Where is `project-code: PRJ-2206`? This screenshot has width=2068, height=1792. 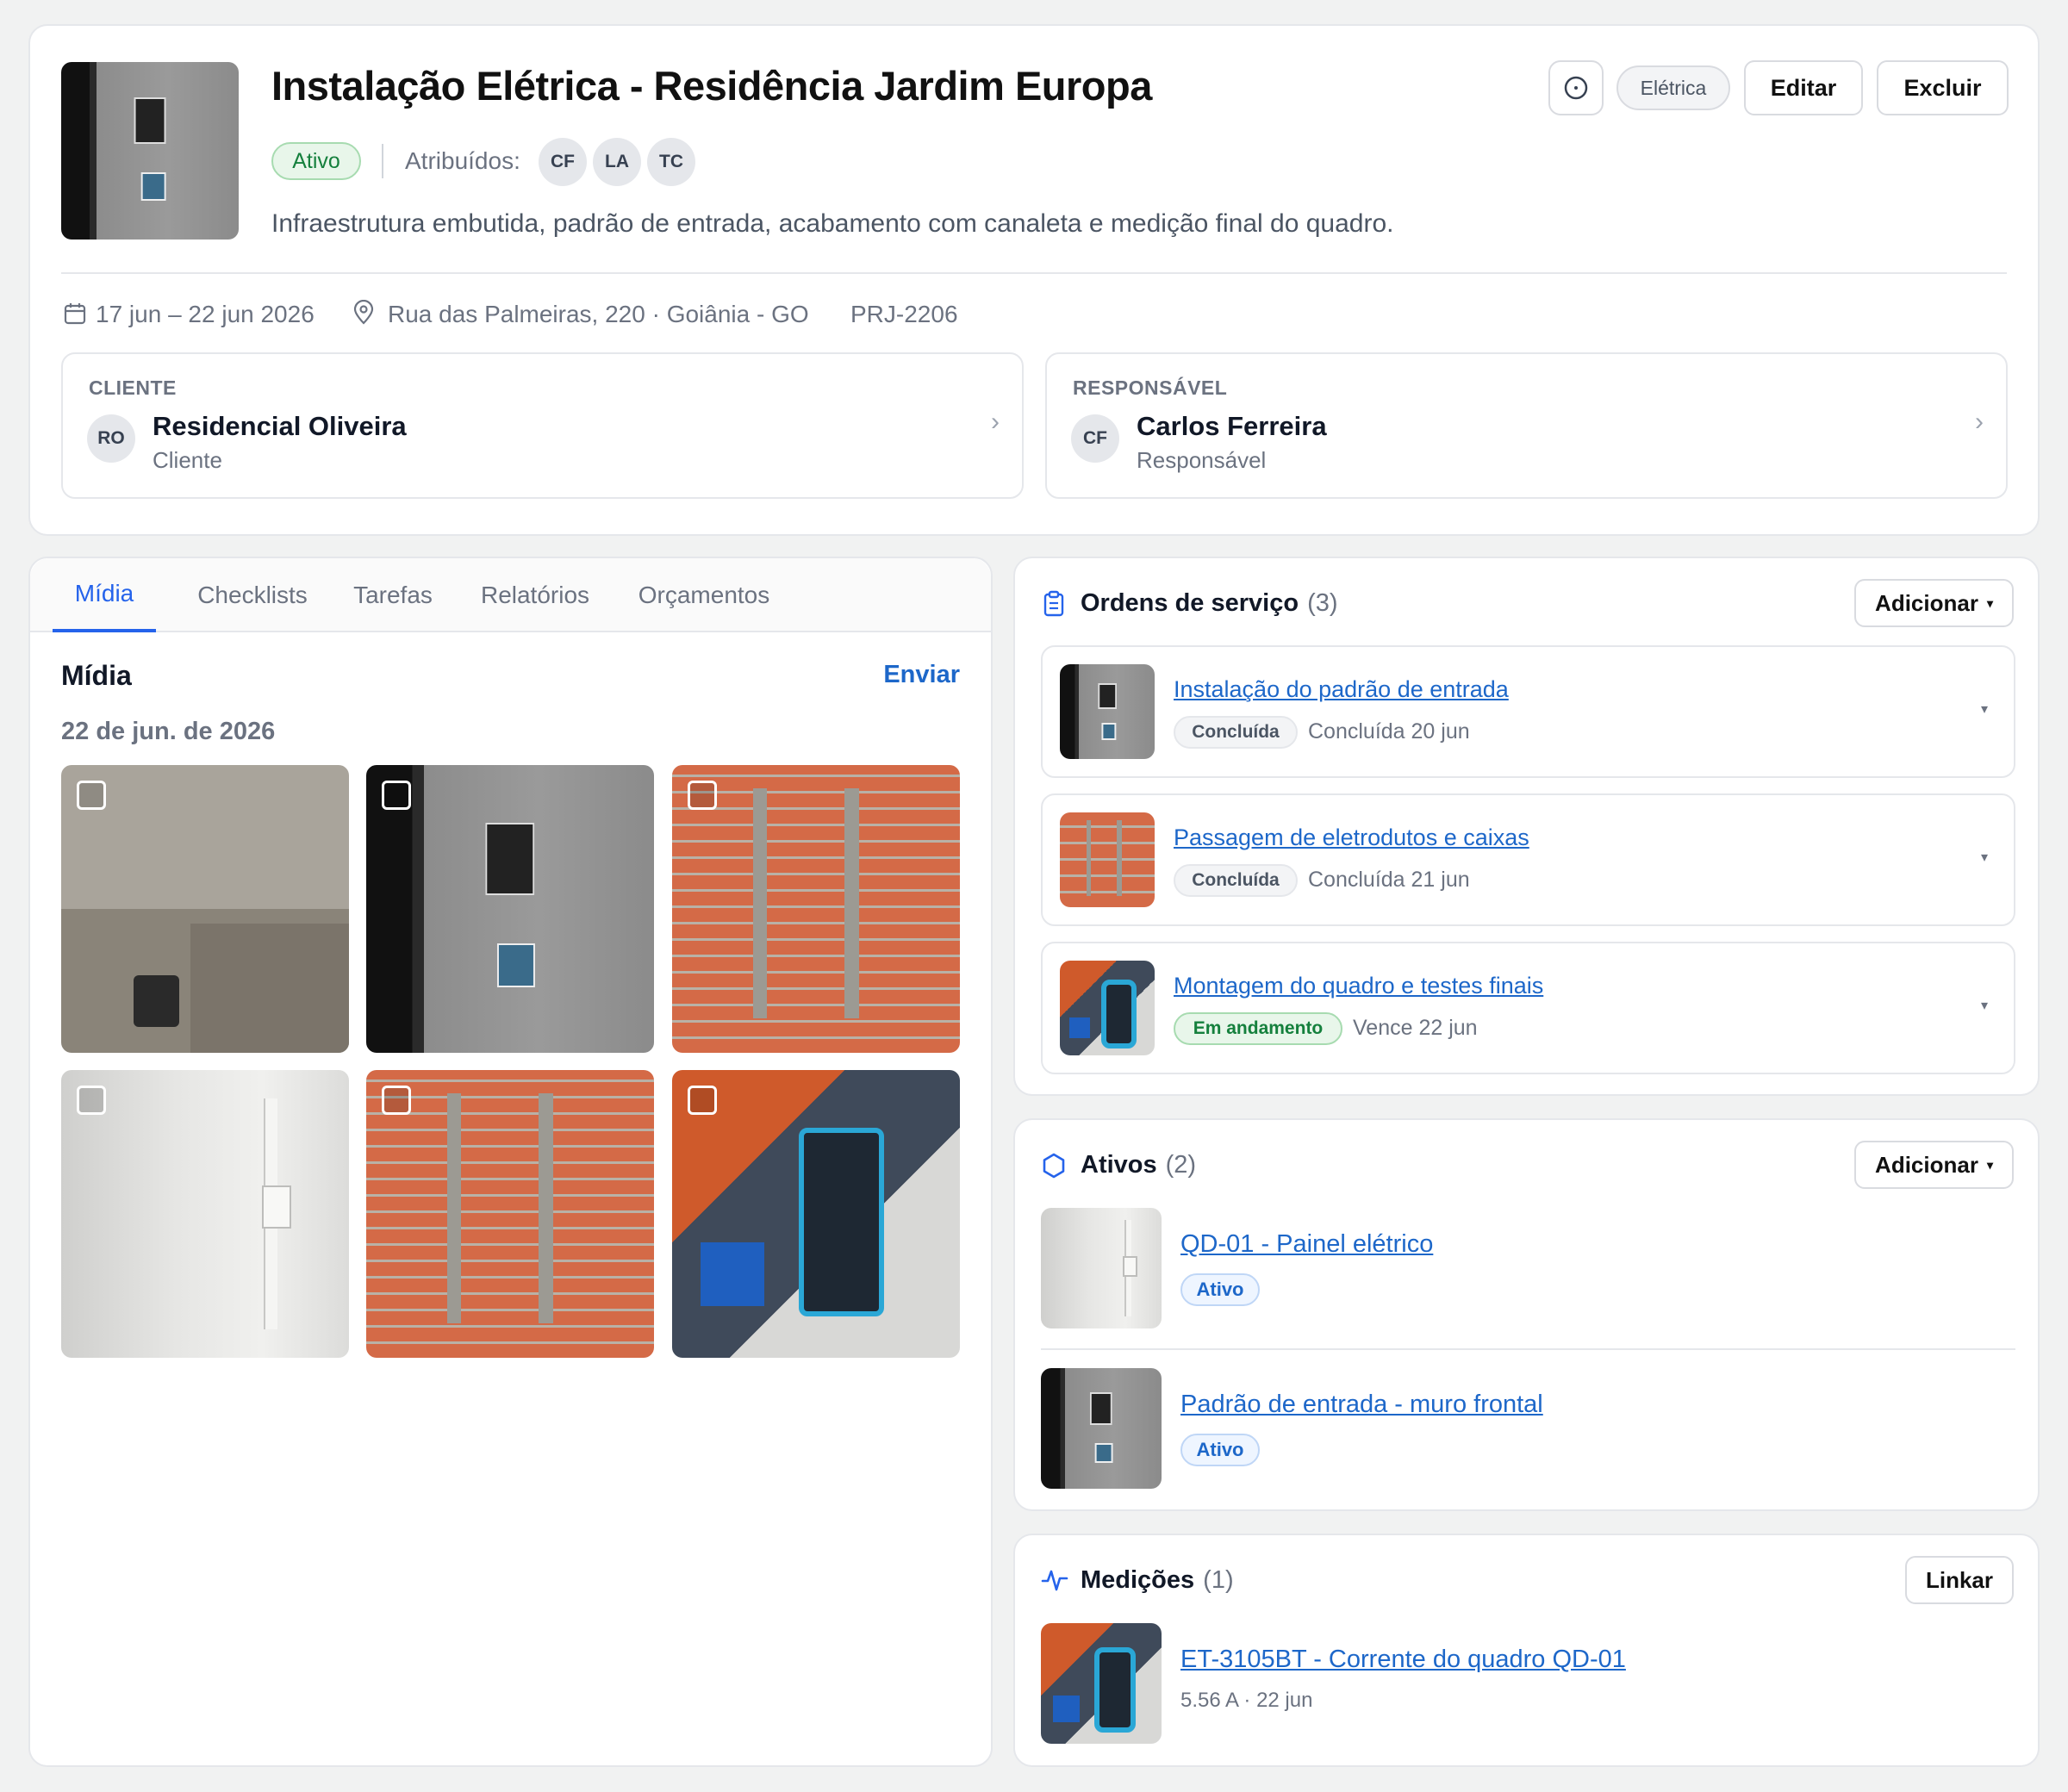
project-code: PRJ-2206 is located at coordinates (904, 314).